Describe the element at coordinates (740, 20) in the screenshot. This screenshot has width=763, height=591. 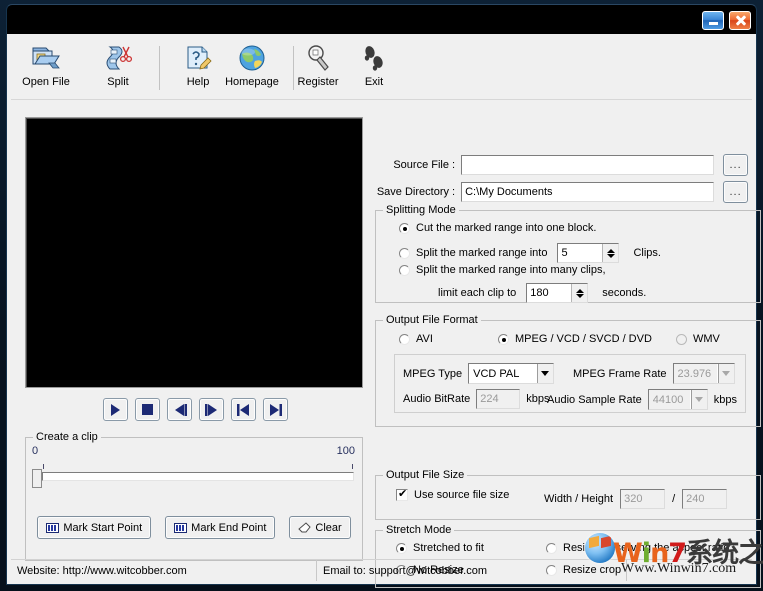
I see `close-button` at that location.